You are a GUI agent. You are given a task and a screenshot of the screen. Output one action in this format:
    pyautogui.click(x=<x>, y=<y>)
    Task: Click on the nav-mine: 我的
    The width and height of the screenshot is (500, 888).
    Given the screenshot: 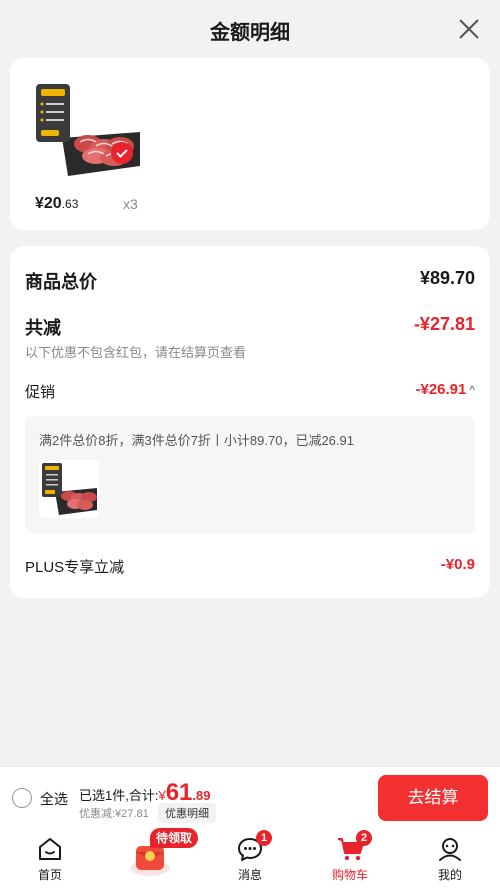 What is the action you would take?
    pyautogui.click(x=450, y=858)
    